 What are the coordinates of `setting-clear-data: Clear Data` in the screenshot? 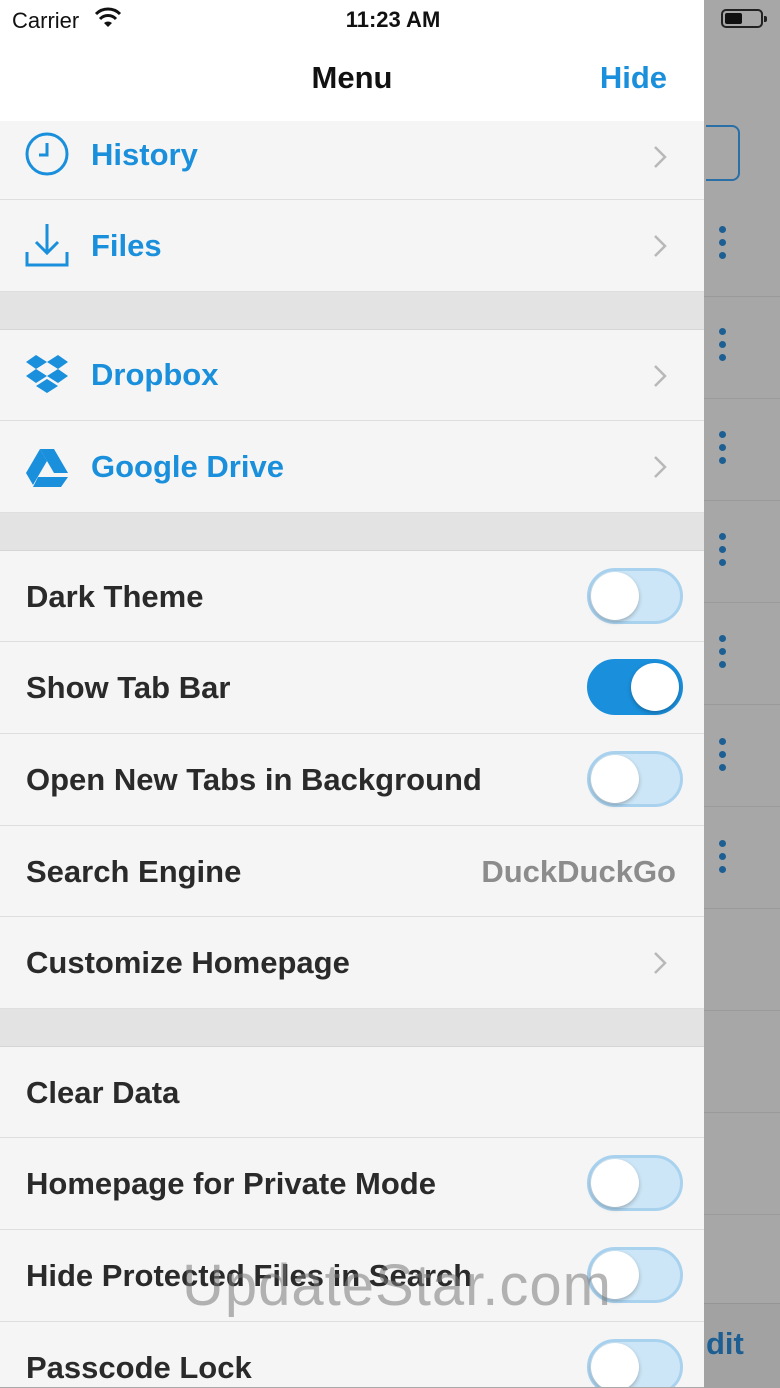 It's located at (352, 1092).